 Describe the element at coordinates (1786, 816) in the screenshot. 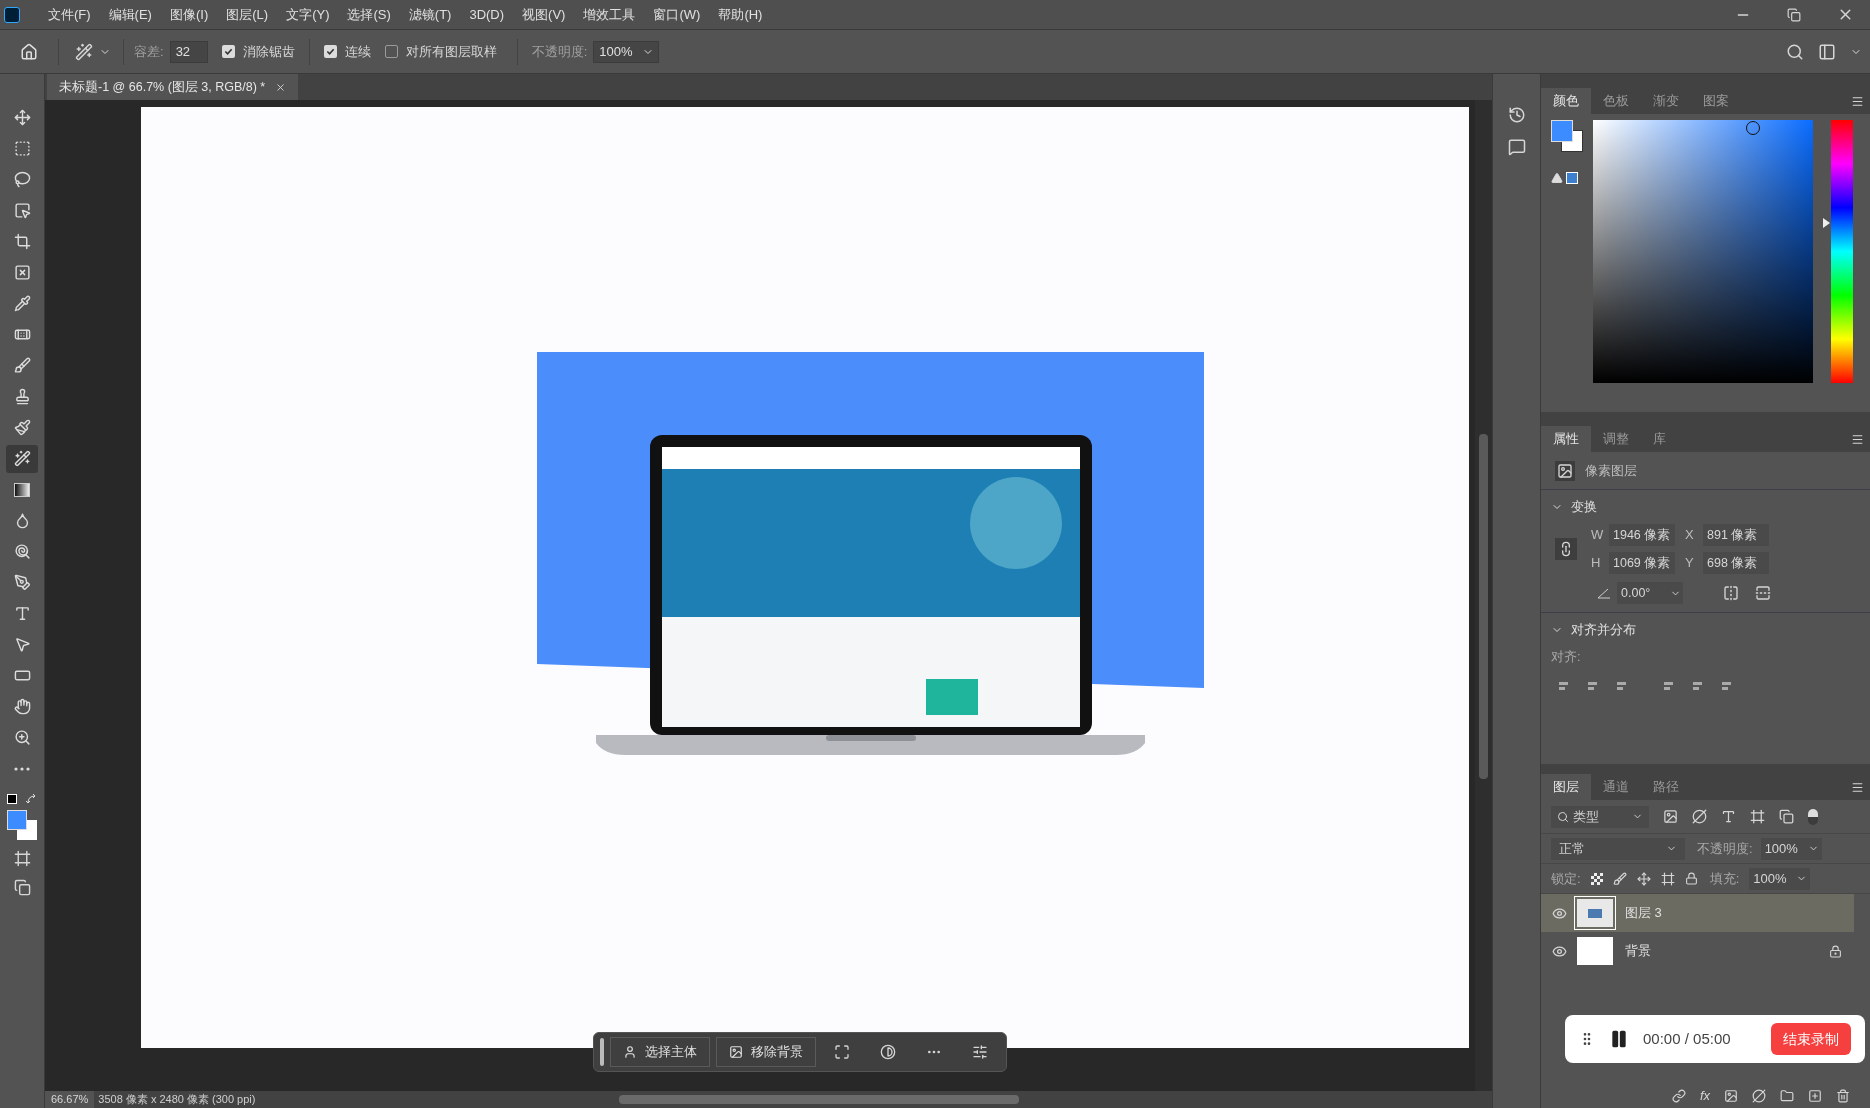

I see `smart-object-filter-icon` at that location.